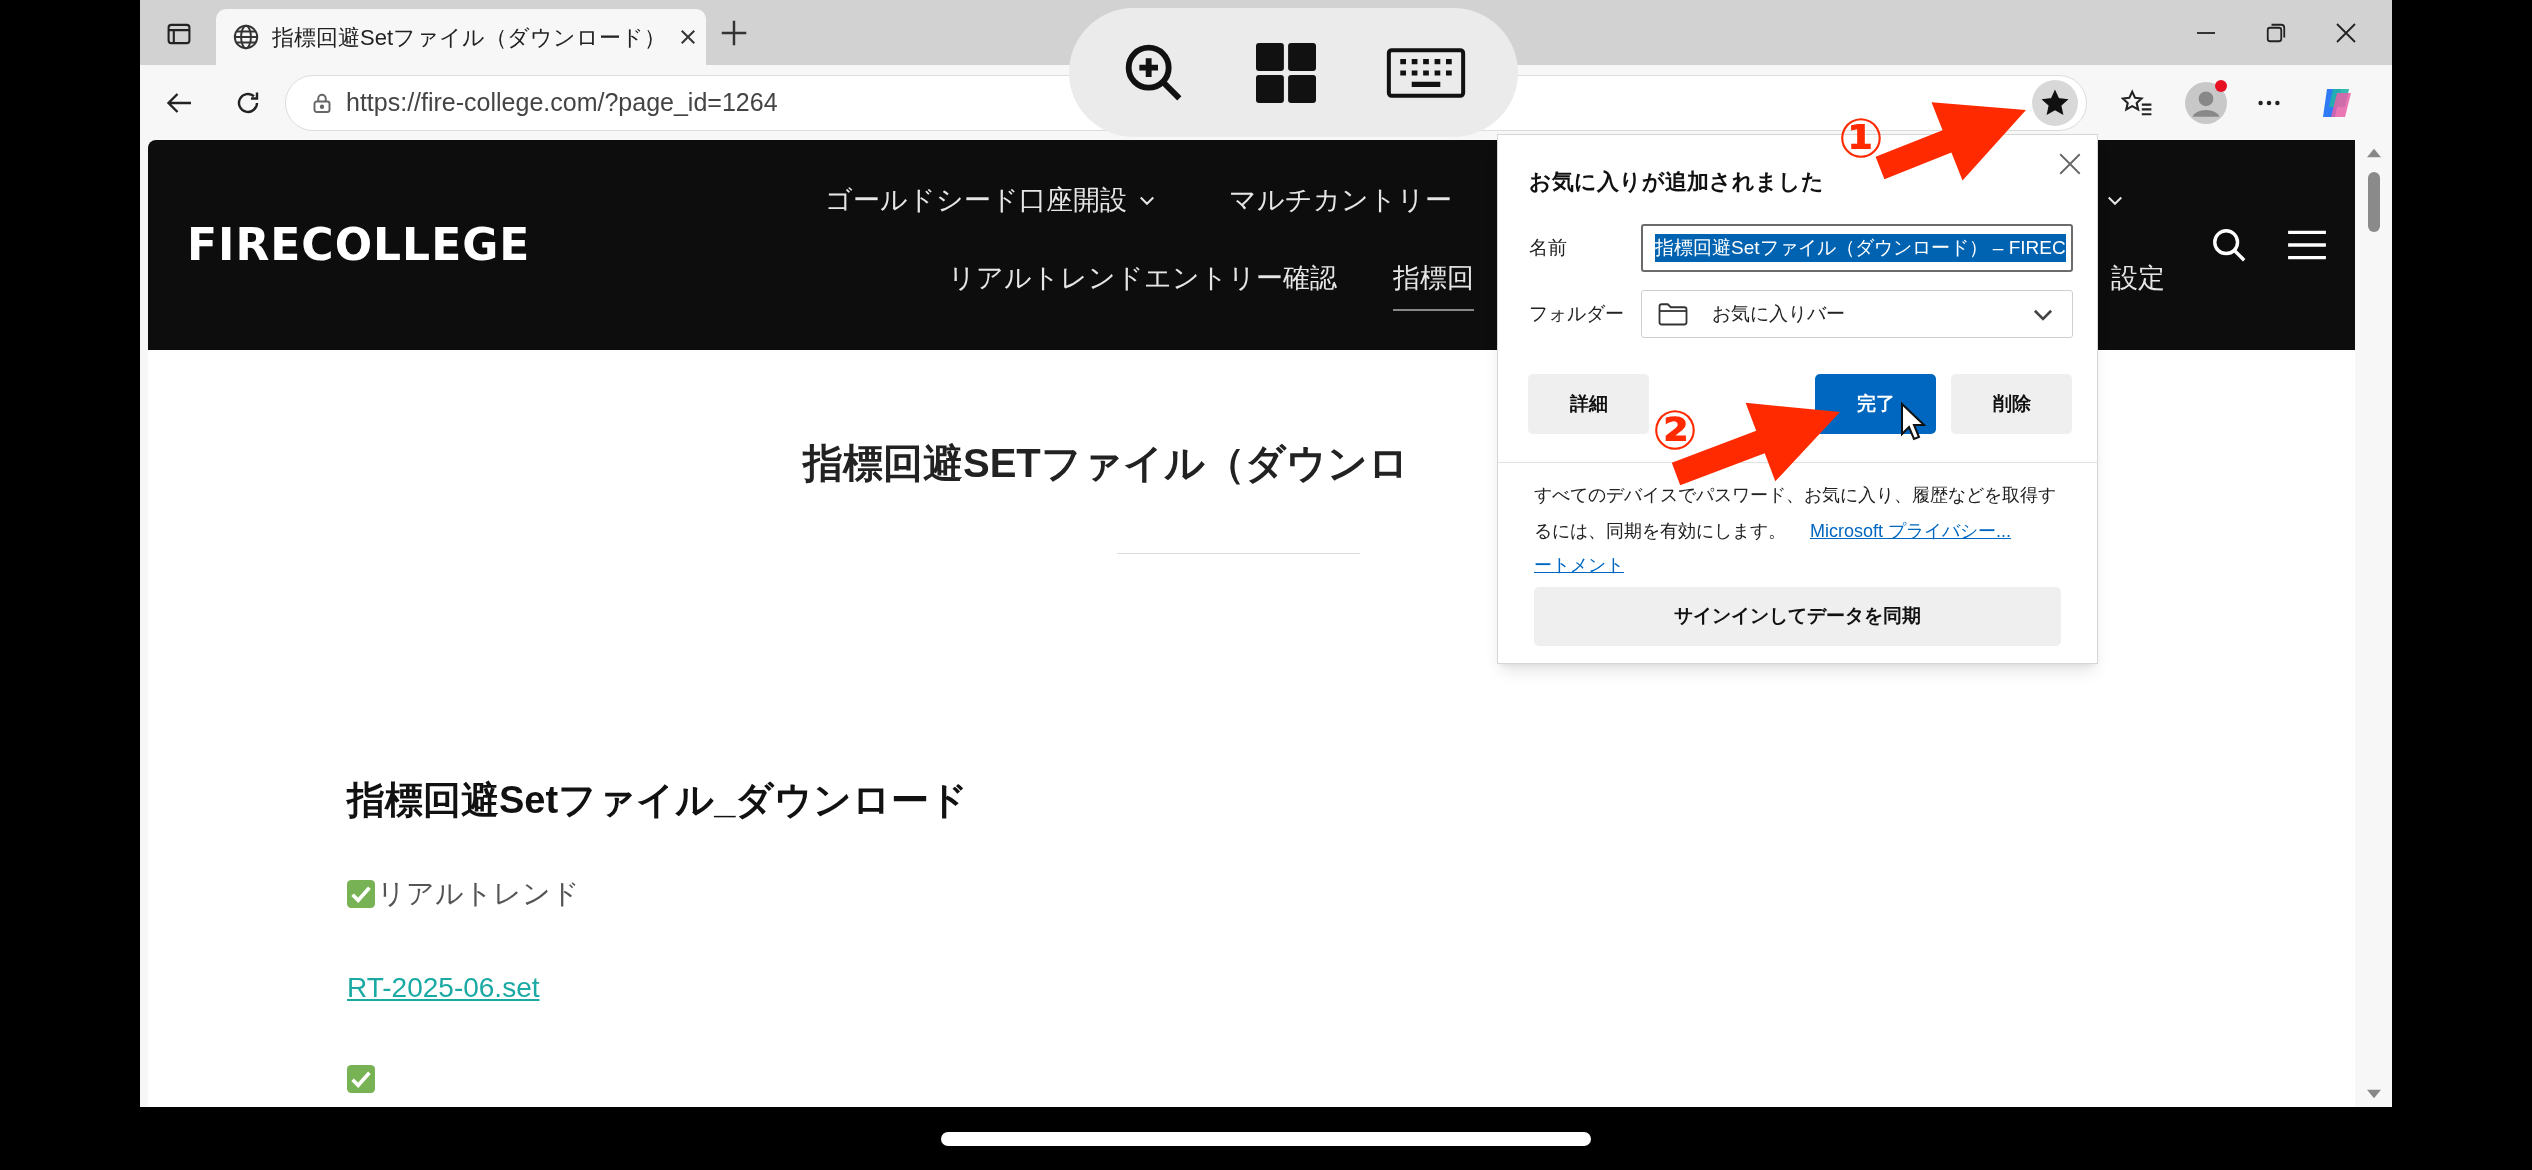 Image resolution: width=2532 pixels, height=1170 pixels. I want to click on tab-title: 指標回避Setファイル（ダウンロード）, so click(469, 37).